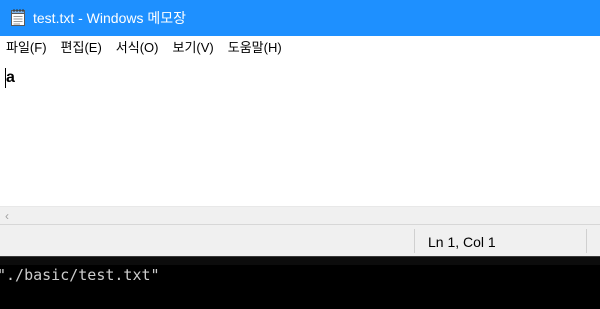  Describe the element at coordinates (80, 275) in the screenshot. I see `console-output: "./basic/test.txt"` at that location.